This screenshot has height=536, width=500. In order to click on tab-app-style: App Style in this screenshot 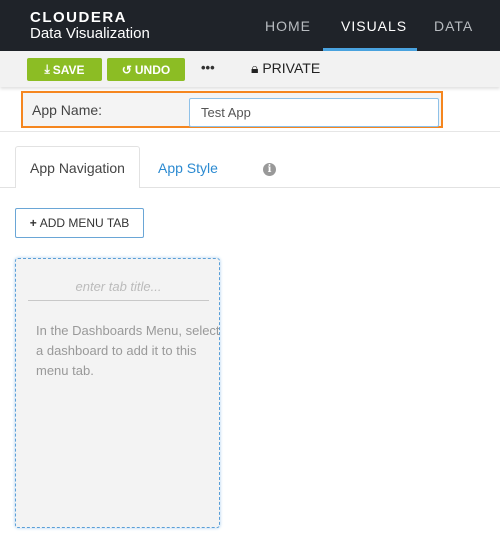, I will do `click(188, 168)`.